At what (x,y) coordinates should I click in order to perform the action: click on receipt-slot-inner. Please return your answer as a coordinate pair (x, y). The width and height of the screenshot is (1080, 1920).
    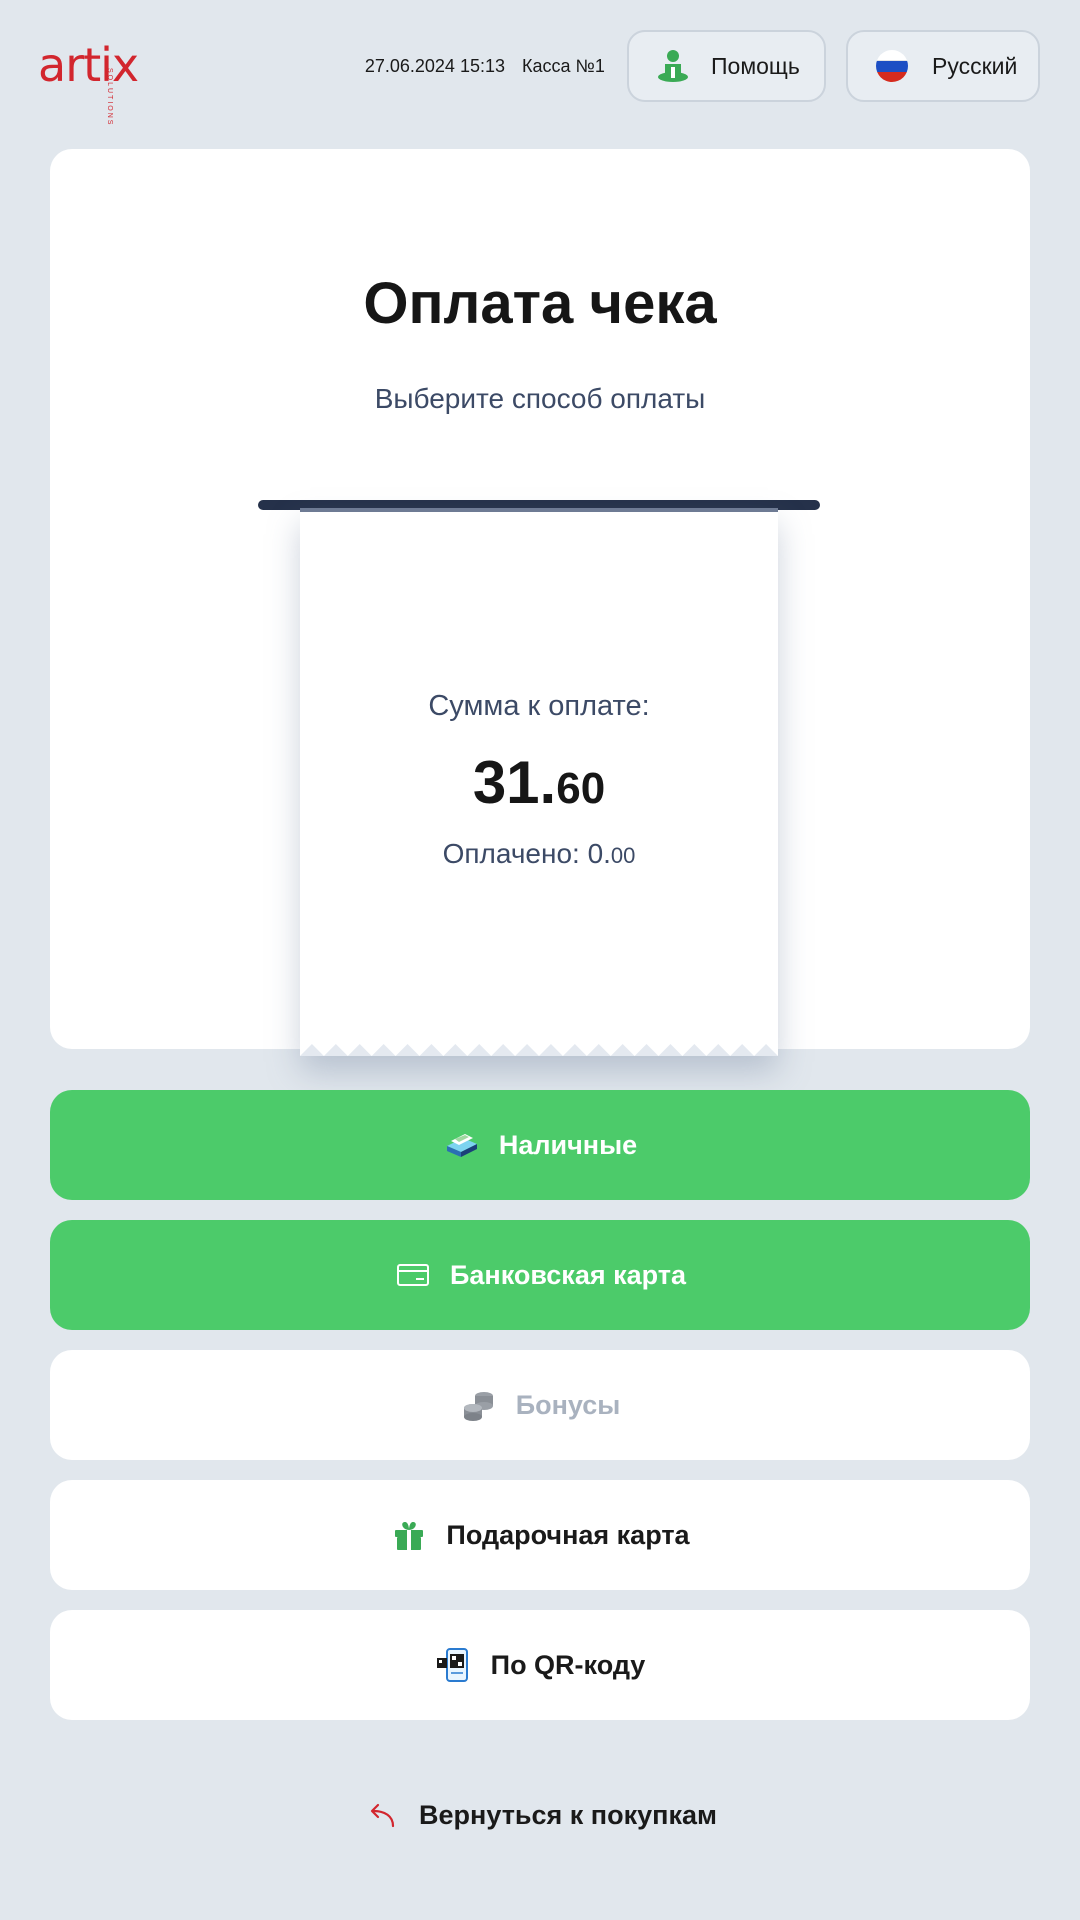
    Looking at the image, I should click on (539, 510).